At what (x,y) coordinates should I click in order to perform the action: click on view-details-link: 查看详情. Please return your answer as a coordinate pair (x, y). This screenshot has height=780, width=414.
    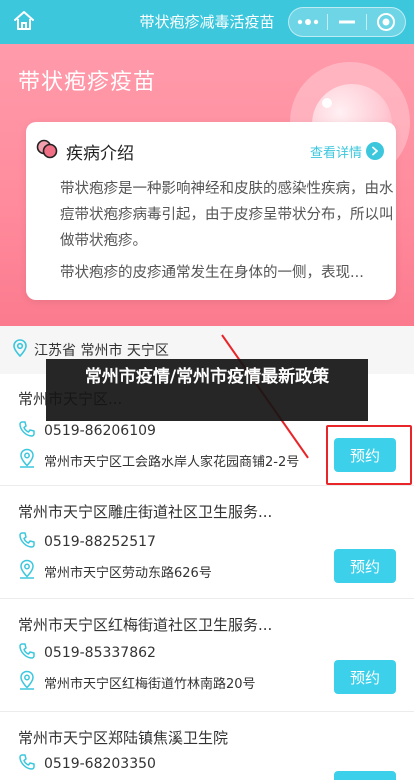
    Looking at the image, I should click on (347, 151).